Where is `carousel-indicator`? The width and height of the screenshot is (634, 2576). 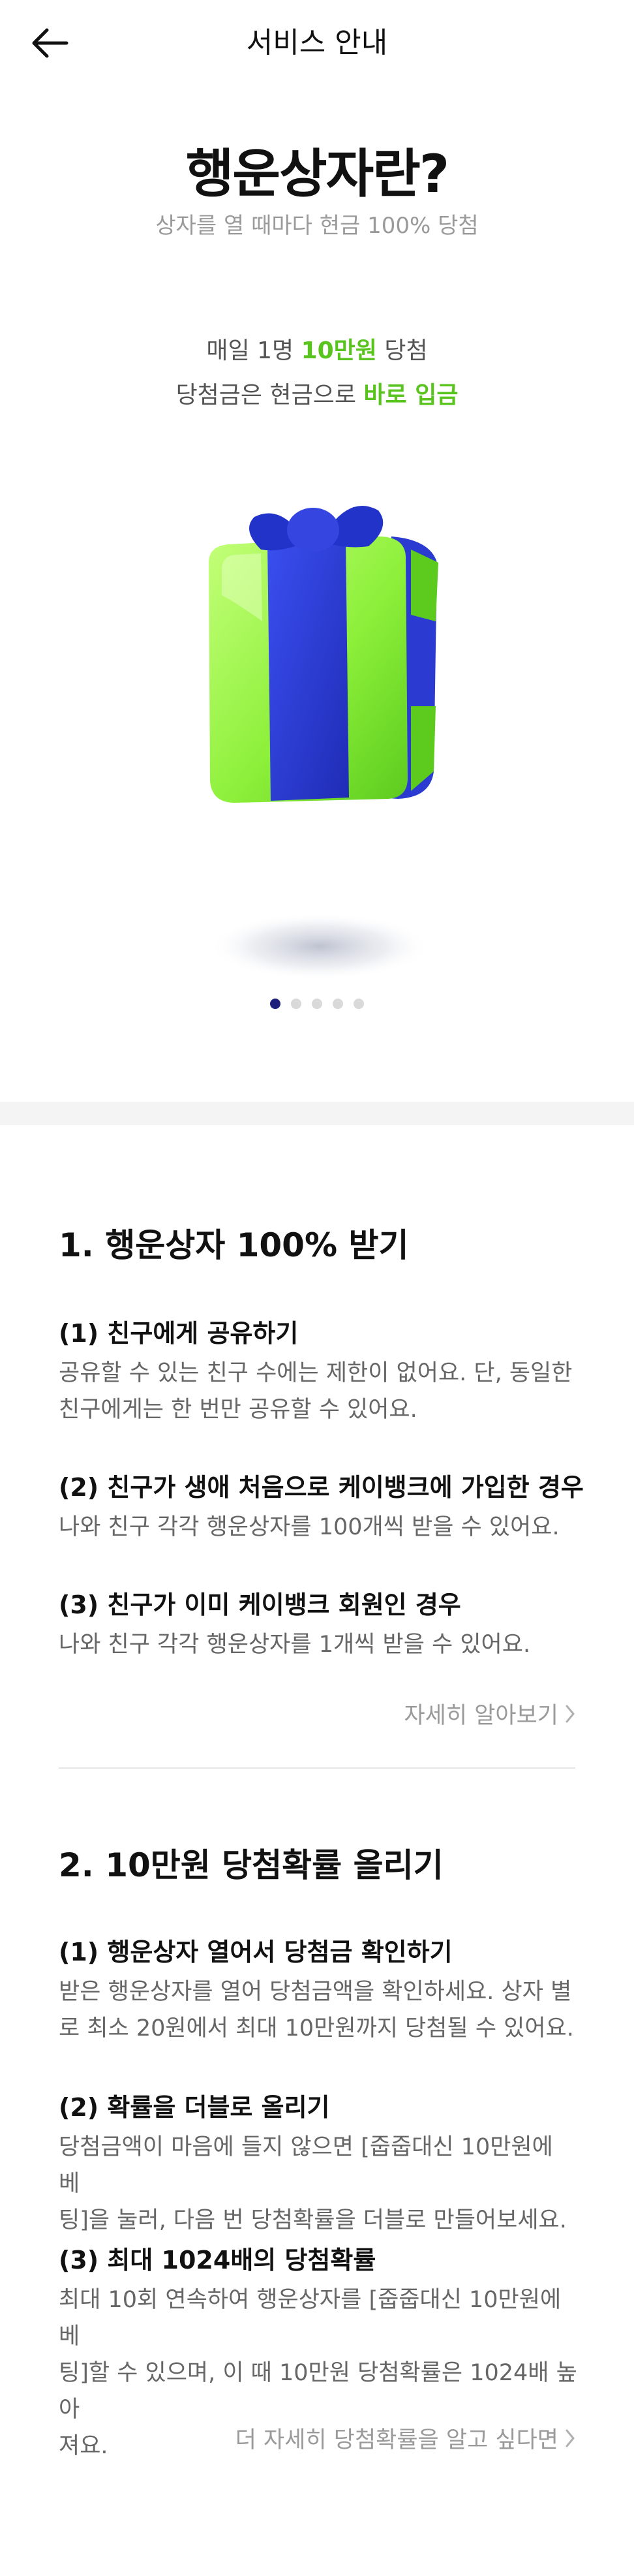
carousel-indicator is located at coordinates (317, 1004).